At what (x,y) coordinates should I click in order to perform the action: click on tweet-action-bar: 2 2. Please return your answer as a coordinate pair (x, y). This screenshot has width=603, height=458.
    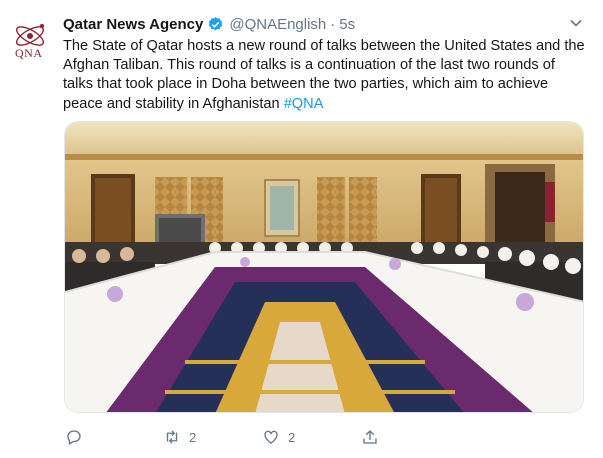
    Looking at the image, I should click on (301, 439).